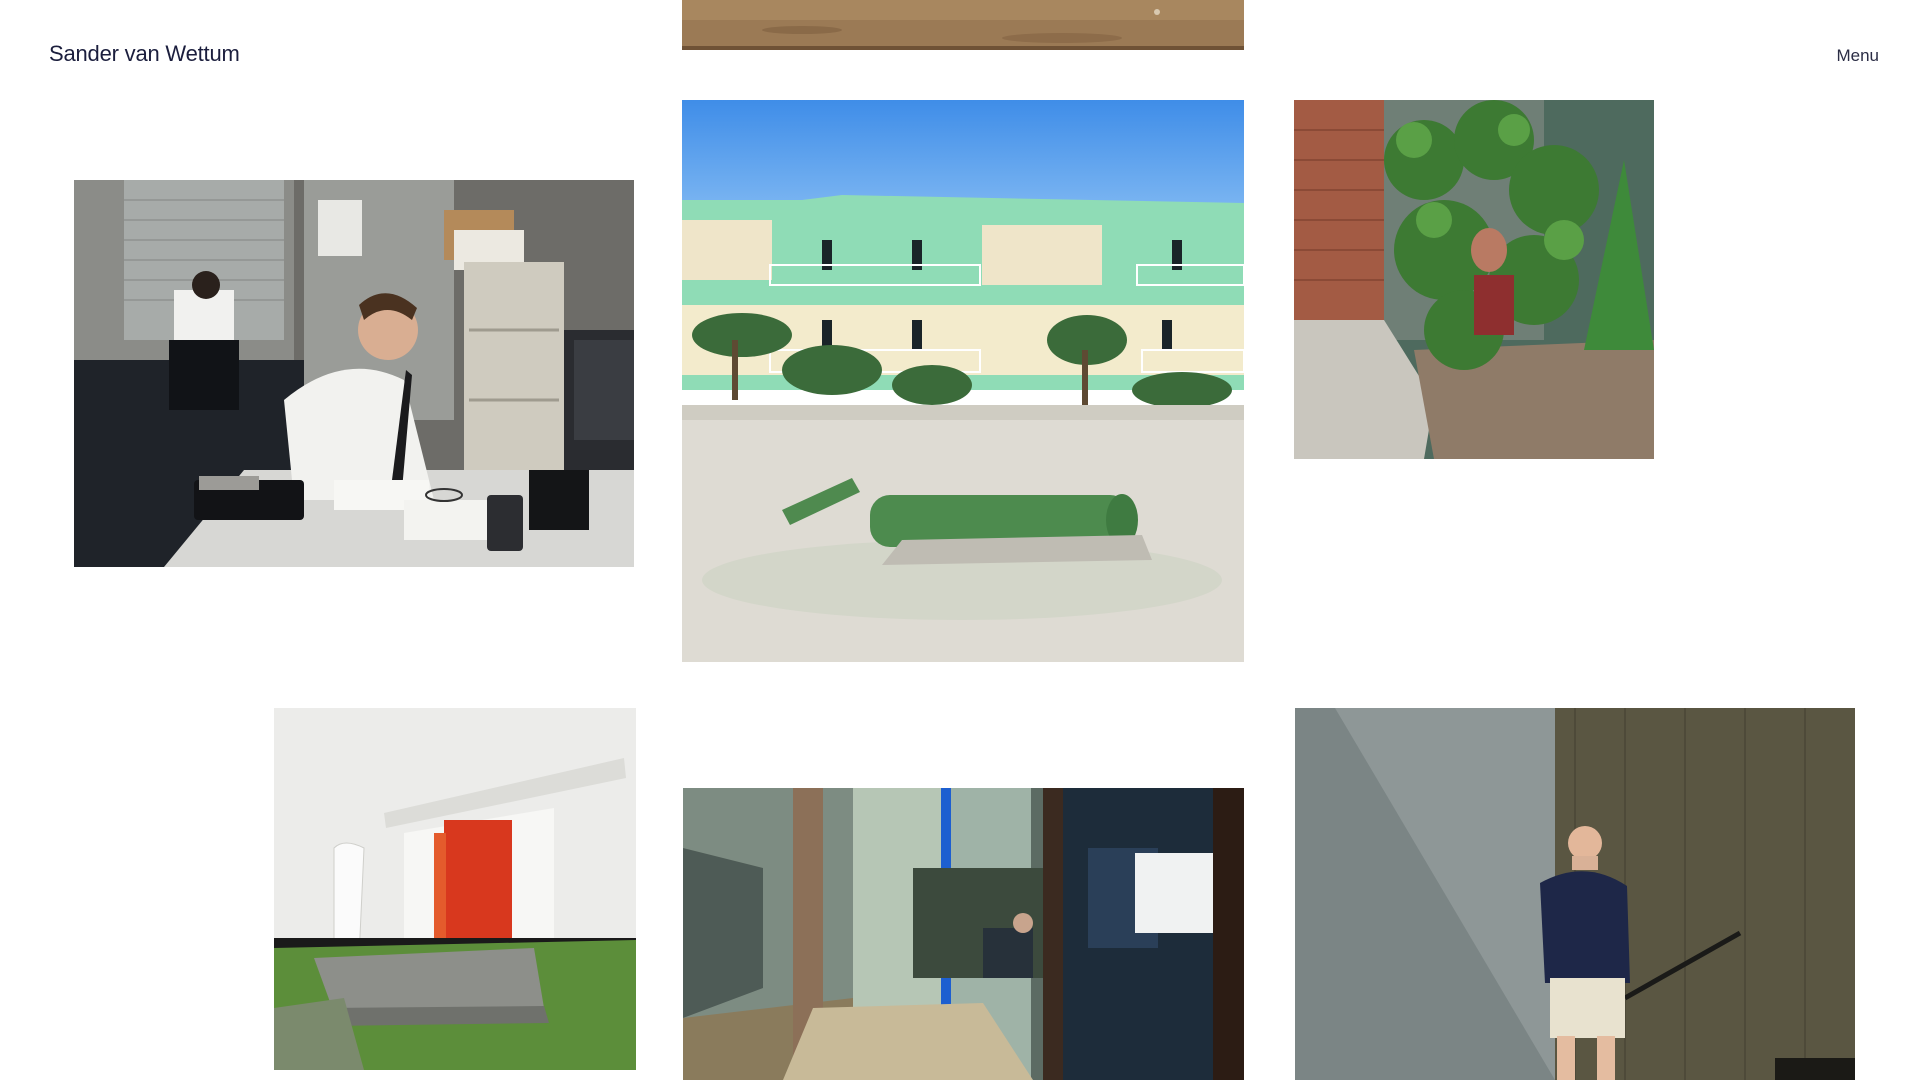 This screenshot has width=1920, height=1080. I want to click on site-title: Sander van Wettum, so click(144, 54).